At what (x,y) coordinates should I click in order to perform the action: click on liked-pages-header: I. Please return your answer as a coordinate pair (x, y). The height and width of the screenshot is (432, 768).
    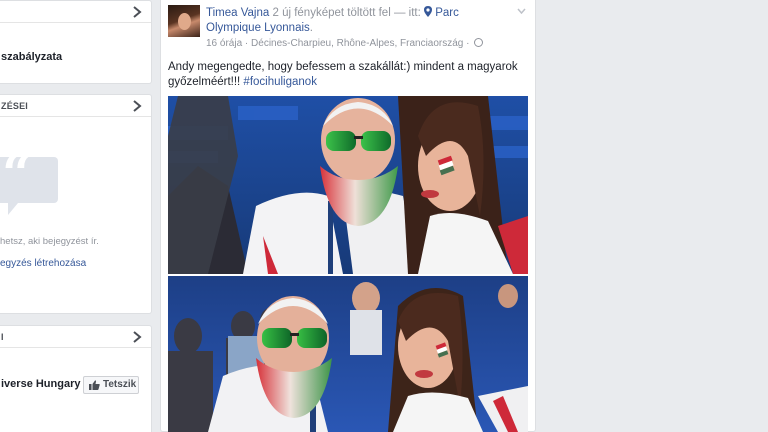
    Looking at the image, I should click on (75, 337).